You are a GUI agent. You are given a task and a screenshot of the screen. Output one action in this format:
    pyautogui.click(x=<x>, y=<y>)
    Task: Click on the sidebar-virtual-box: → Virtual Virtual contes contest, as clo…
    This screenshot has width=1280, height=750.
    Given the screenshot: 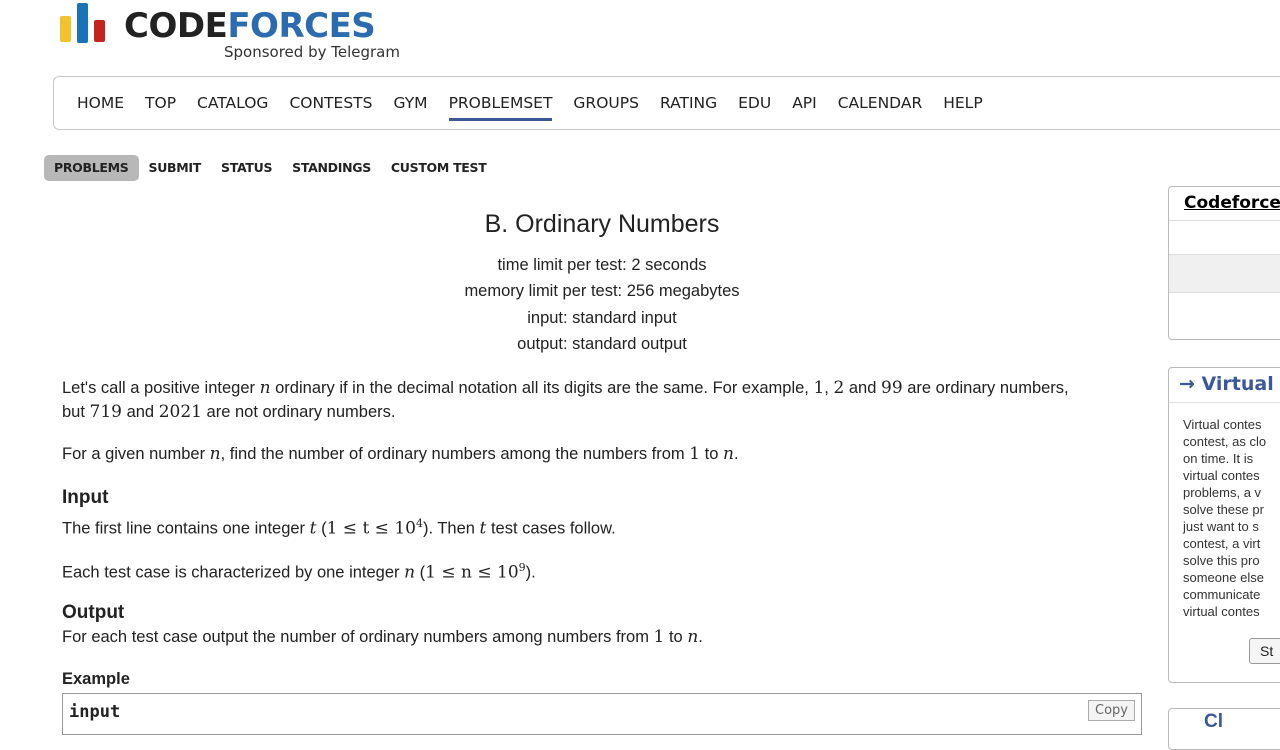 What is the action you would take?
    pyautogui.click(x=1224, y=525)
    